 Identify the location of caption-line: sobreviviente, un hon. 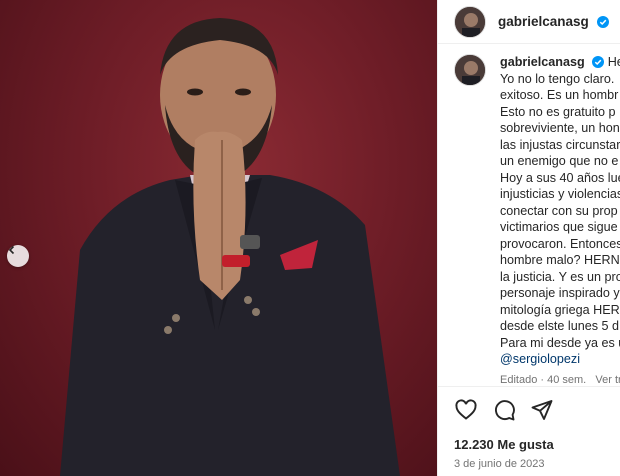
(560, 128).